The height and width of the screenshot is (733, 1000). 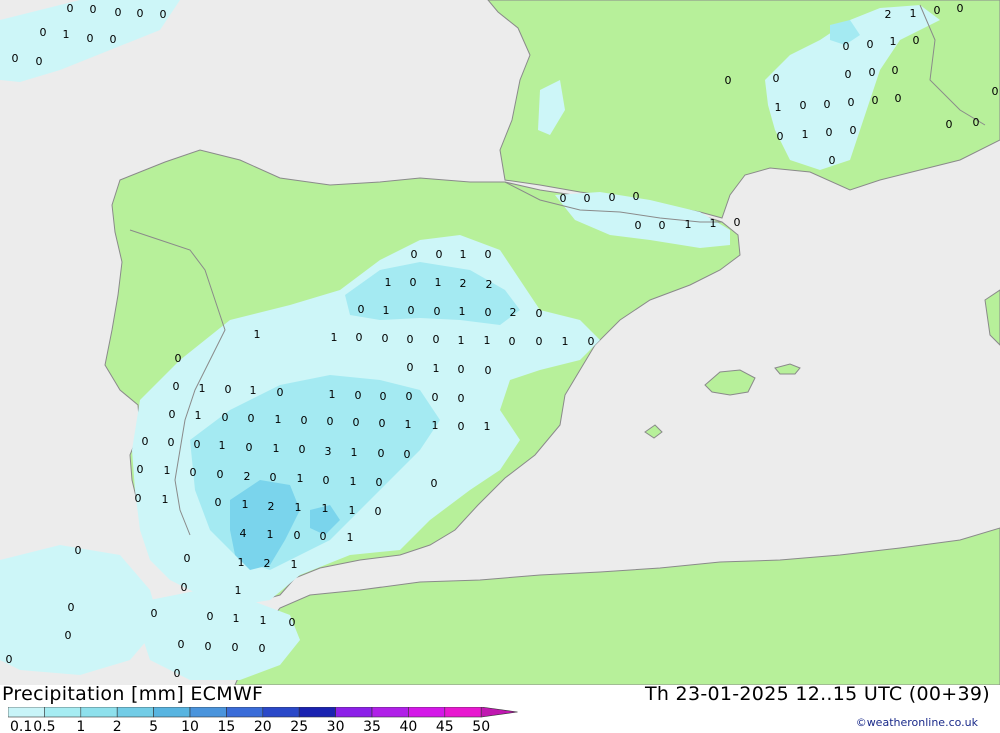 What do you see at coordinates (513, 312) in the screenshot?
I see `precip-value: 2` at bounding box center [513, 312].